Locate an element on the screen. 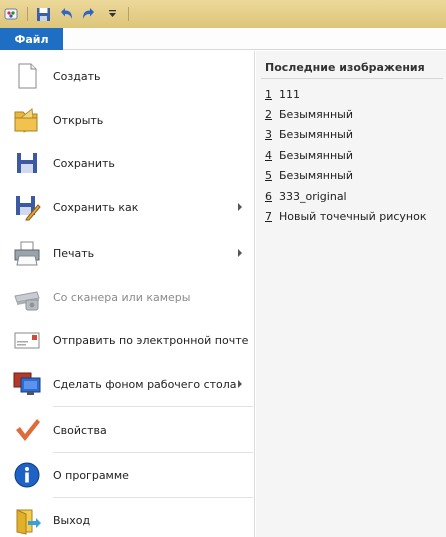  recent-item-number: 1 is located at coordinates (268, 94).